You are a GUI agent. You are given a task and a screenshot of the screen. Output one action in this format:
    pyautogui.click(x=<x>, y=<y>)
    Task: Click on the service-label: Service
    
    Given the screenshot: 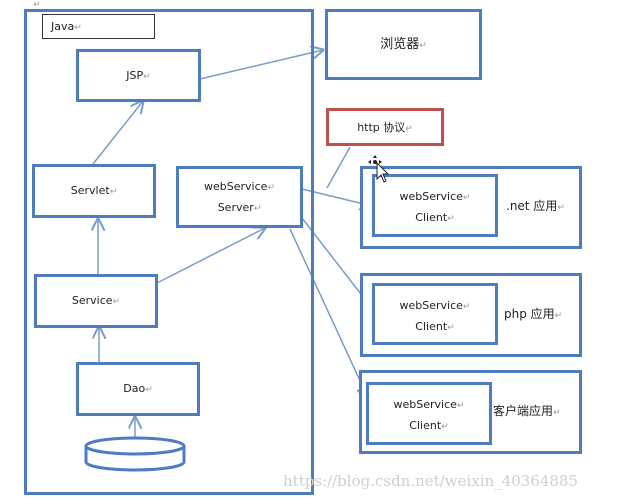 What is the action you would take?
    pyautogui.click(x=92, y=300)
    